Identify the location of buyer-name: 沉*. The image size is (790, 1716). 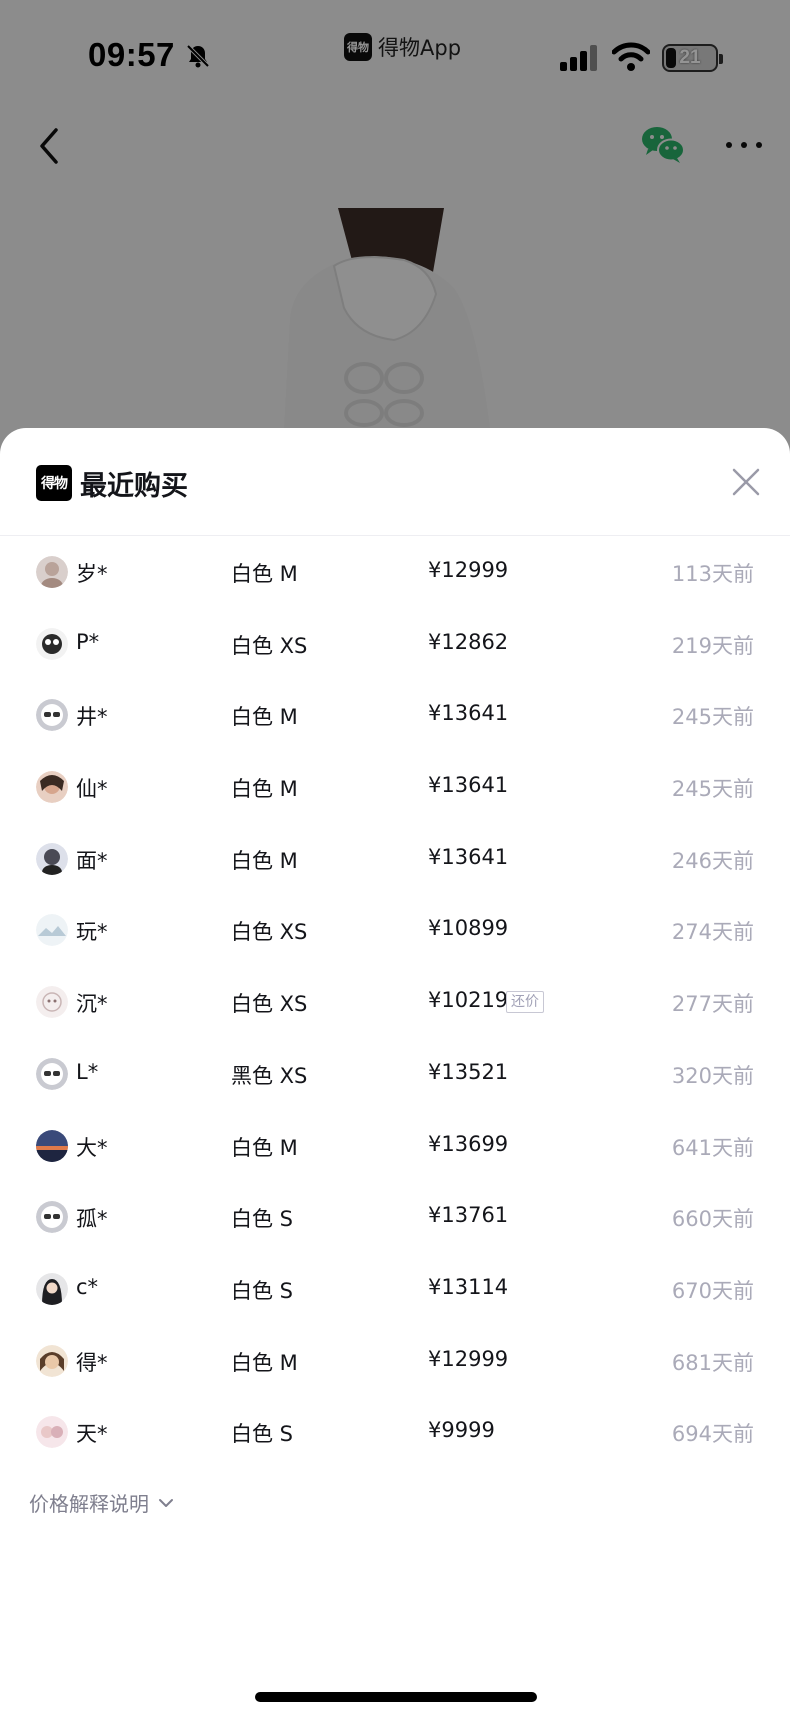
(92, 1004).